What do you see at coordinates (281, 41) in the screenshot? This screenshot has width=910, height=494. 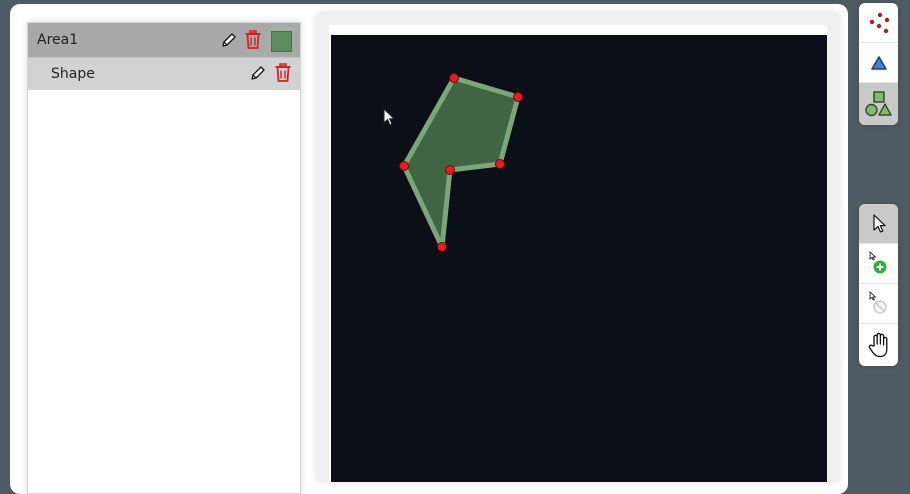 I see `color-swatch` at bounding box center [281, 41].